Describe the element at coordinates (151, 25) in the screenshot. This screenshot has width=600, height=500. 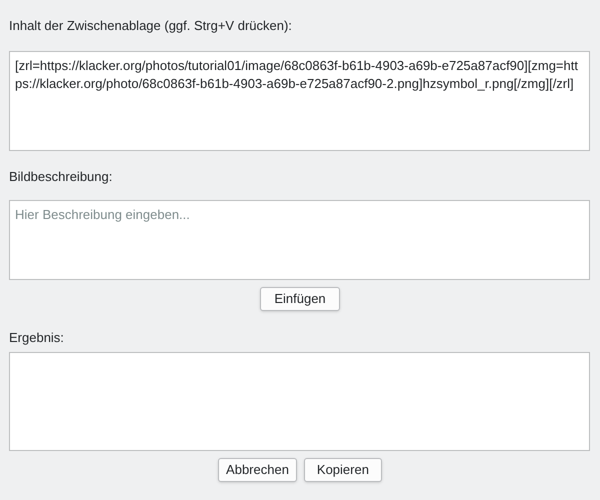
I see `field-label: Inhalt der Zwischenablage (ggf. Strg+V drücken):` at that location.